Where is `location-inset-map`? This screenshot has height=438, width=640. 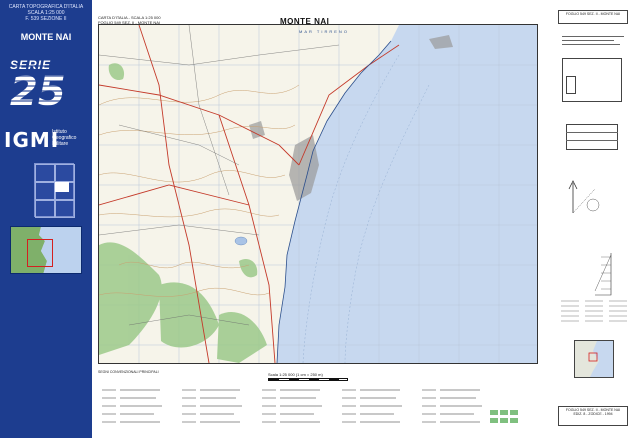 location-inset-map is located at coordinates (594, 359).